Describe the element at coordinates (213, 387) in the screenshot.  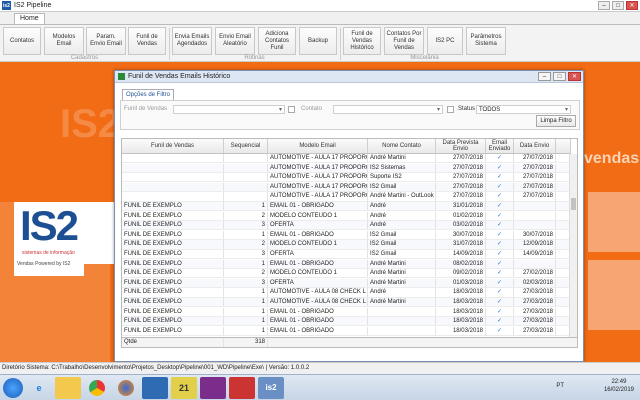
I see `windev-icon` at that location.